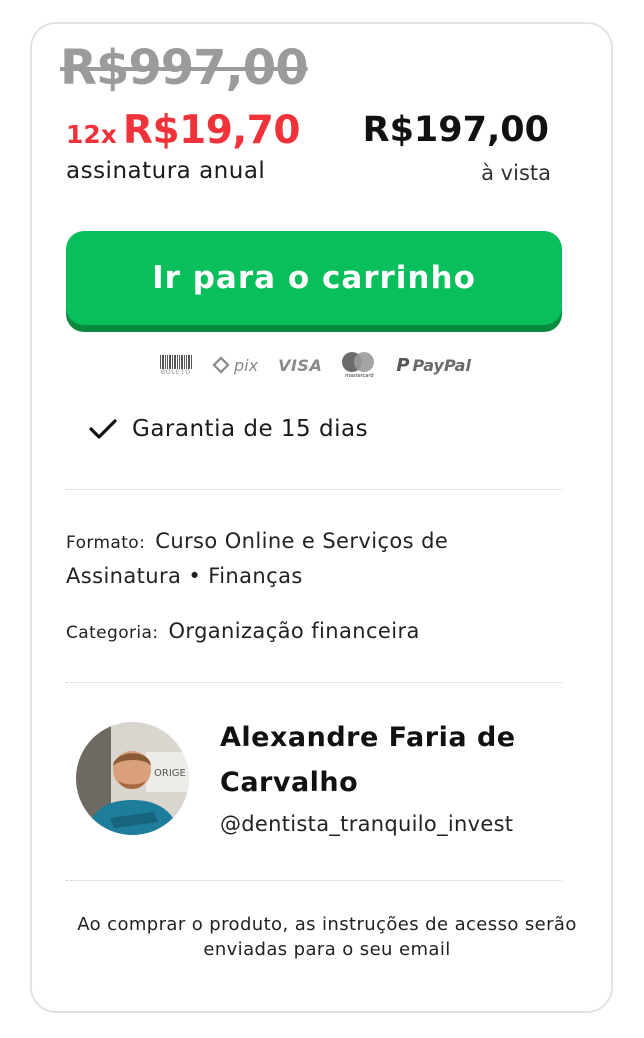 Image resolution: width=644 pixels, height=1038 pixels. What do you see at coordinates (250, 429) in the screenshot?
I see `guarantee-text: Garantia de 15 dias` at bounding box center [250, 429].